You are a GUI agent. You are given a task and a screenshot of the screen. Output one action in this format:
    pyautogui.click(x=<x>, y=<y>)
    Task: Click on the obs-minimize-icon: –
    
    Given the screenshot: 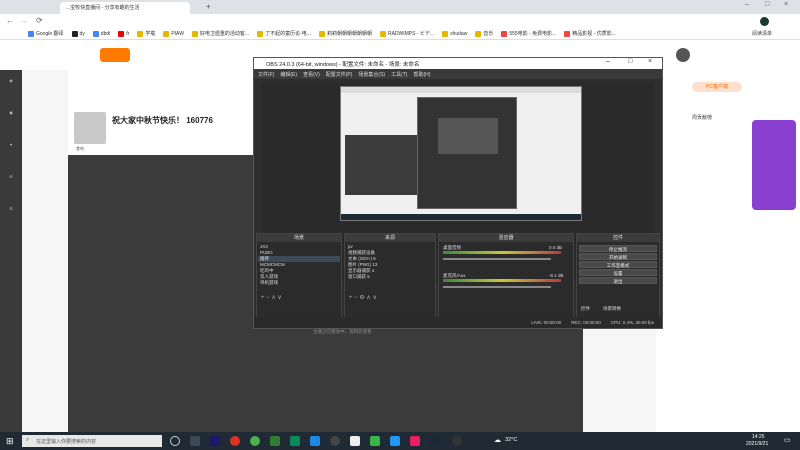 What is the action you would take?
    pyautogui.click(x=608, y=61)
    